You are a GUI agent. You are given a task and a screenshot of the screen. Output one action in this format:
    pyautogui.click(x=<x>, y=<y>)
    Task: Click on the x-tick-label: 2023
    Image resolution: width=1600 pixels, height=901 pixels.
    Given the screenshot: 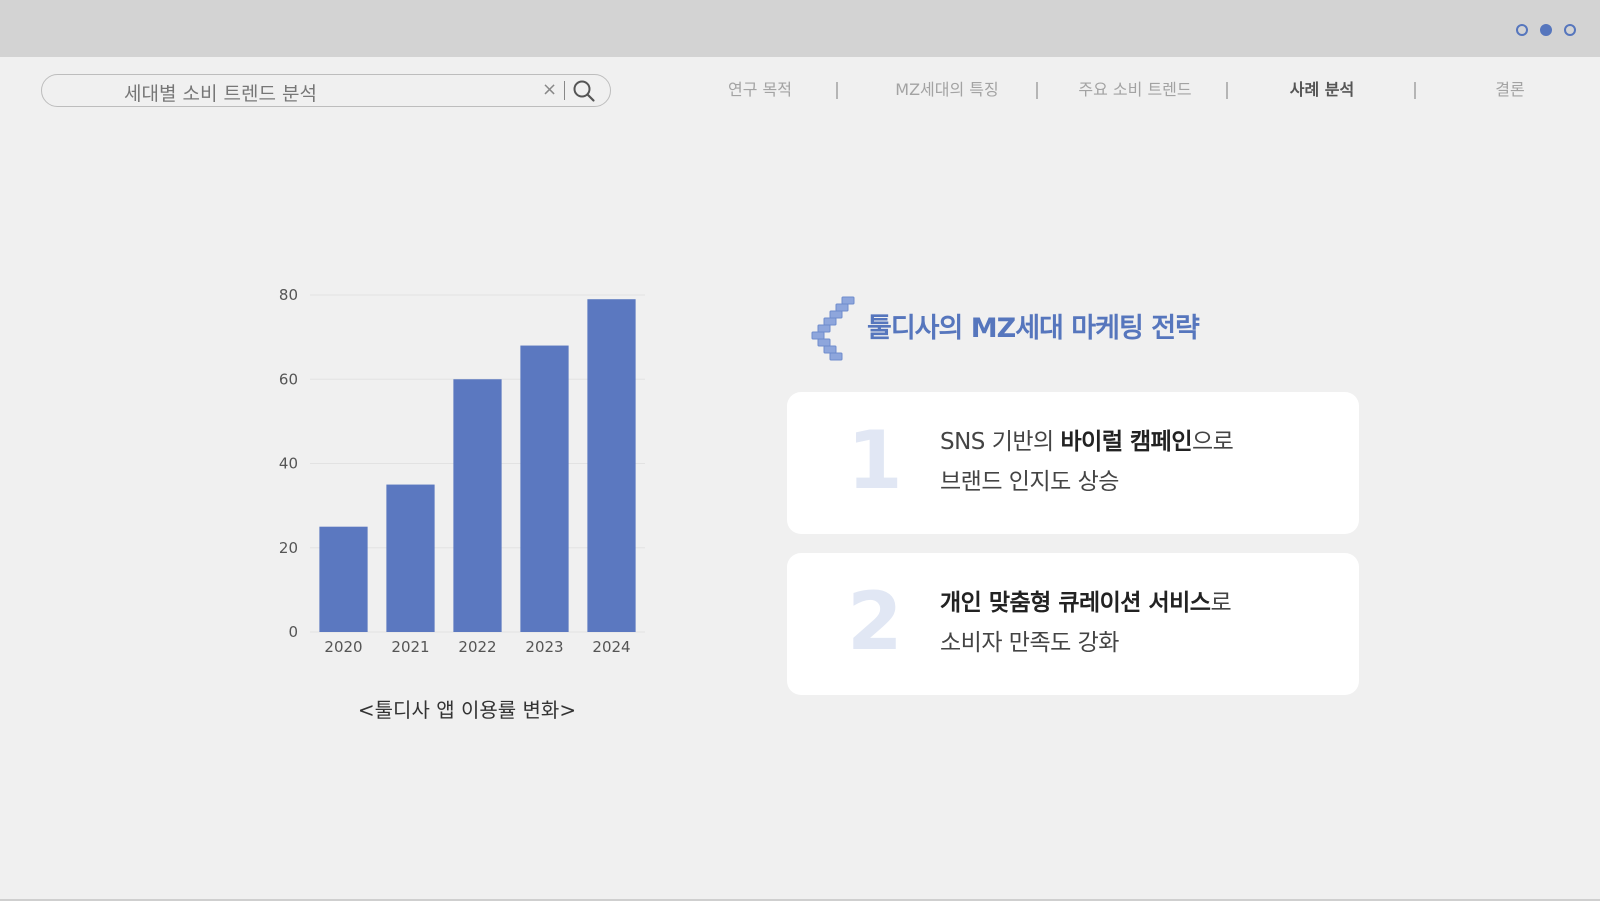 What is the action you would take?
    pyautogui.click(x=544, y=647)
    